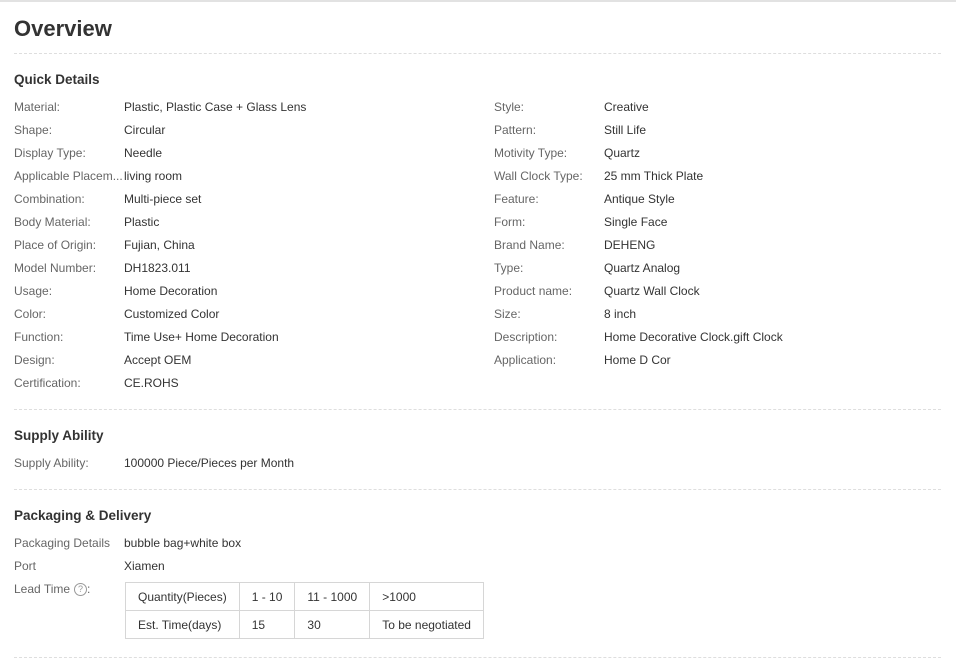  Describe the element at coordinates (636, 222) in the screenshot. I see `detail-value: Single Face` at that location.